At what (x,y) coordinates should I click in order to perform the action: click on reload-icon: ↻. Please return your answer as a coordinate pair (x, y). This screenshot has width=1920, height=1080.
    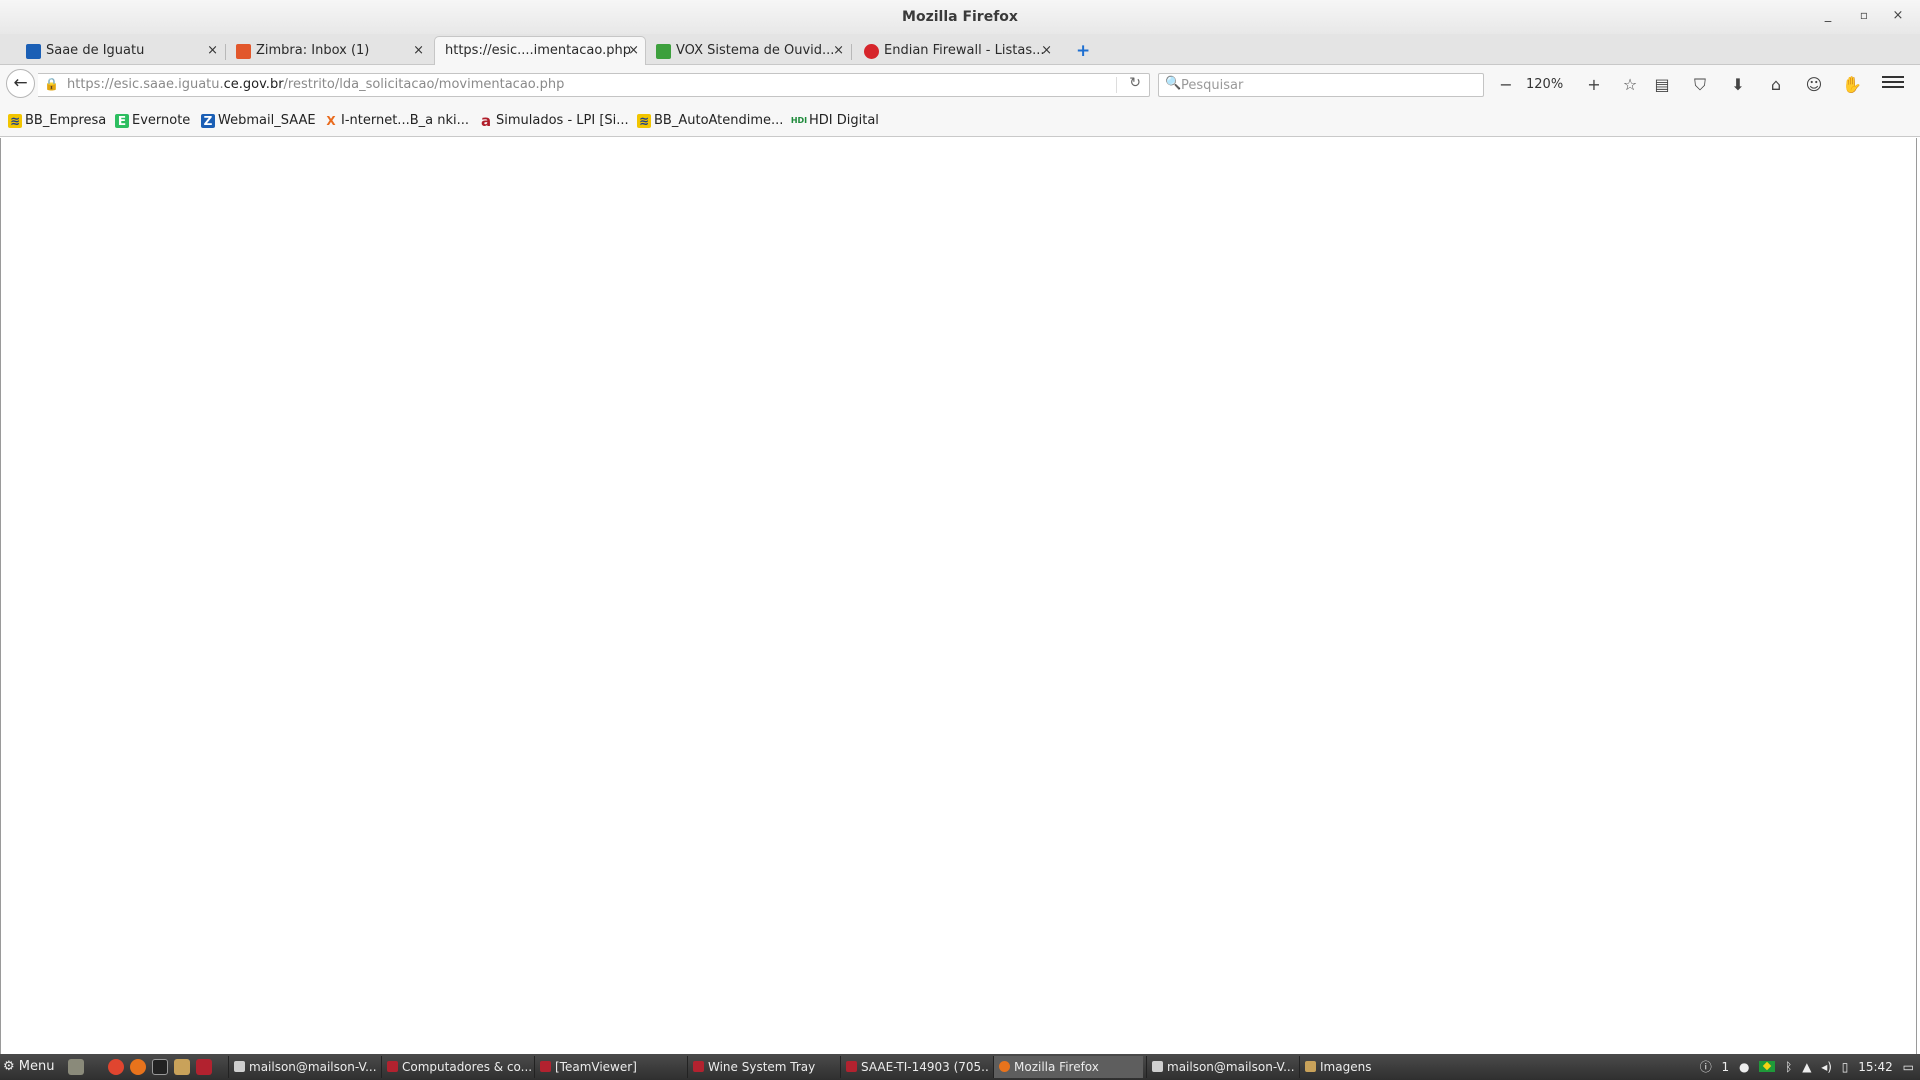
    Looking at the image, I should click on (1135, 83).